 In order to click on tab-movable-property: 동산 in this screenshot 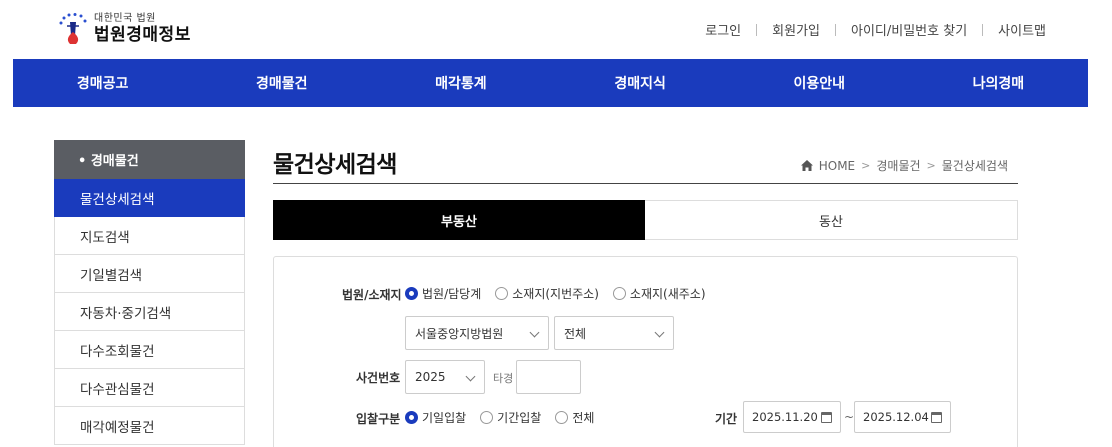, I will do `click(831, 220)`.